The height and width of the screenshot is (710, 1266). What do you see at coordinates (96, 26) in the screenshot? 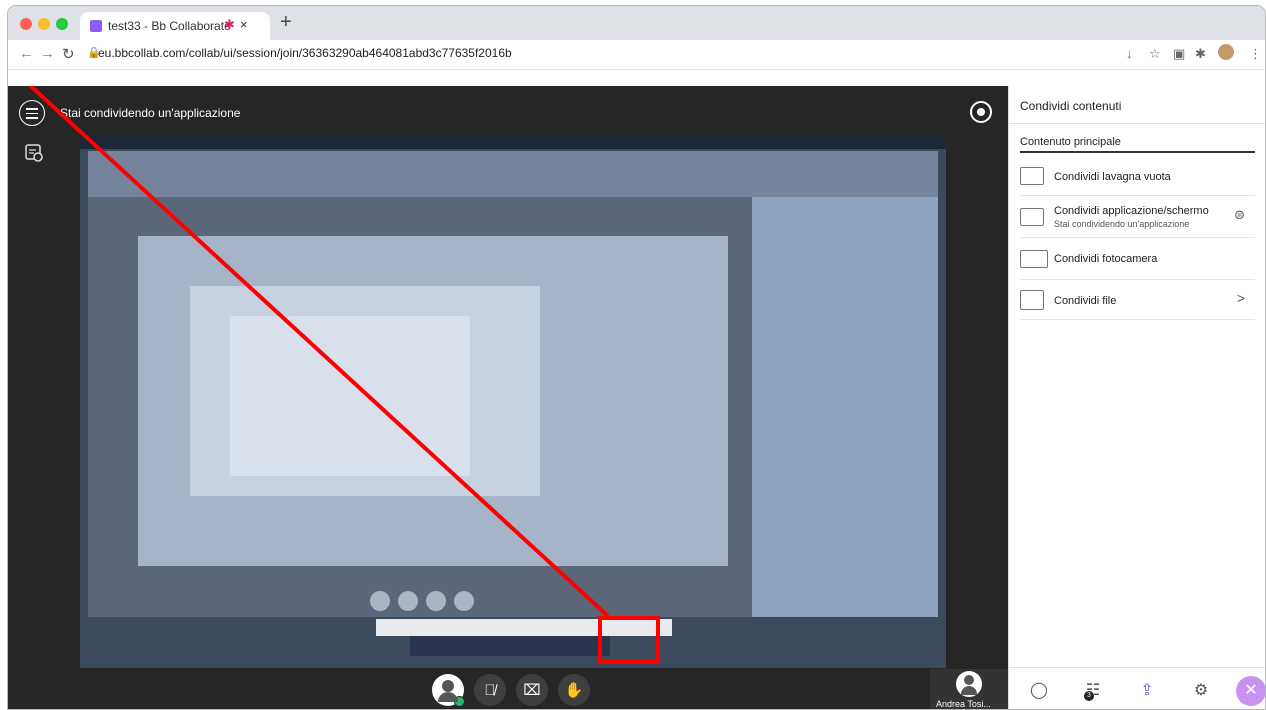
I see `collaborate-favicon-icon` at bounding box center [96, 26].